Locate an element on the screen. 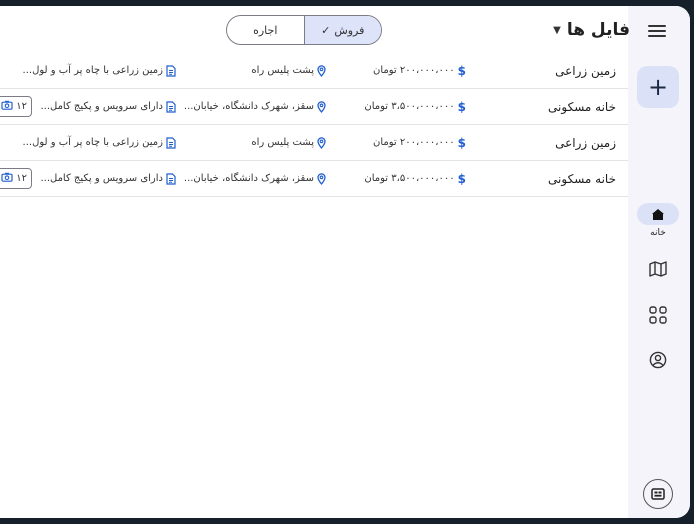 The width and height of the screenshot is (694, 524). sale-rent-toggle: اجاره ✓ فروش is located at coordinates (304, 30).